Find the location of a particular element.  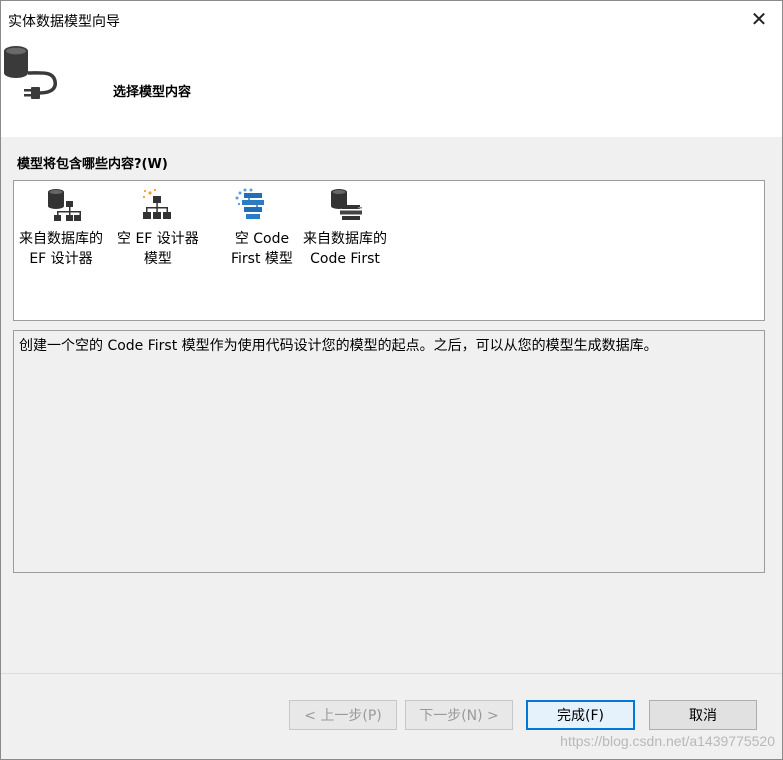

page-title: 选择模型内容 is located at coordinates (152, 92).